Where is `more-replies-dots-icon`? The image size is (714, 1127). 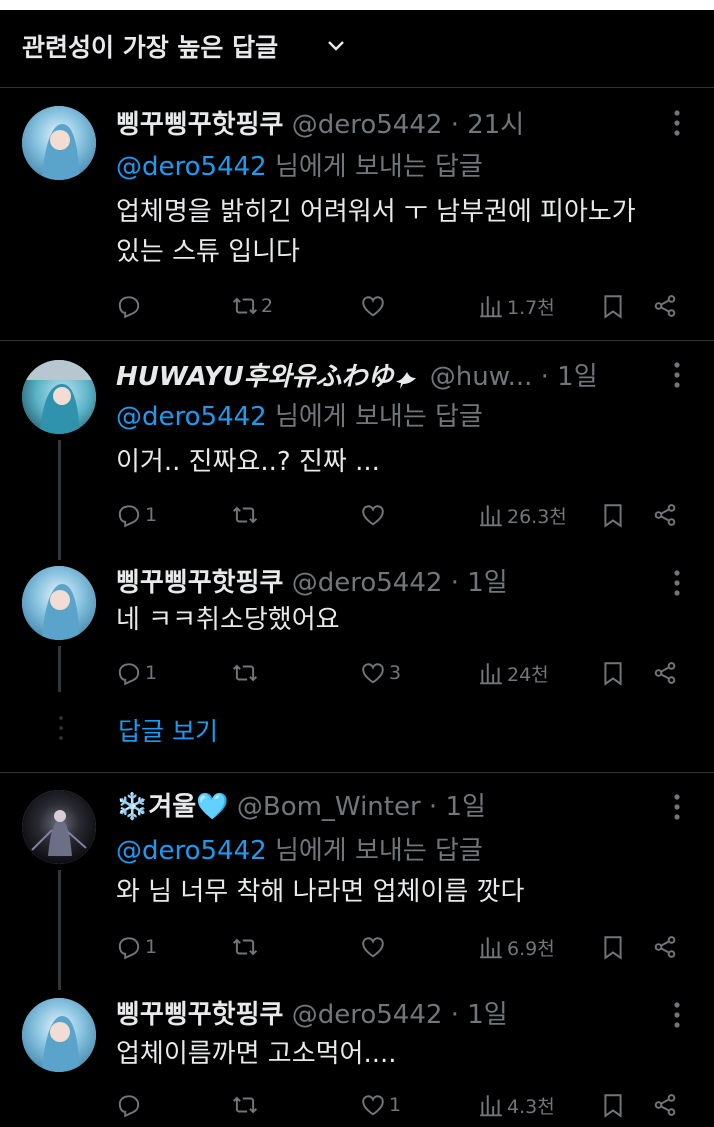
more-replies-dots-icon is located at coordinates (61, 728).